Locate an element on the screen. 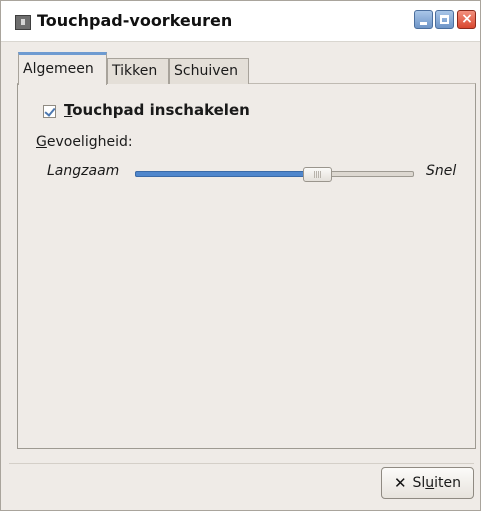 The width and height of the screenshot is (481, 511). close-icon: × is located at coordinates (467, 19).